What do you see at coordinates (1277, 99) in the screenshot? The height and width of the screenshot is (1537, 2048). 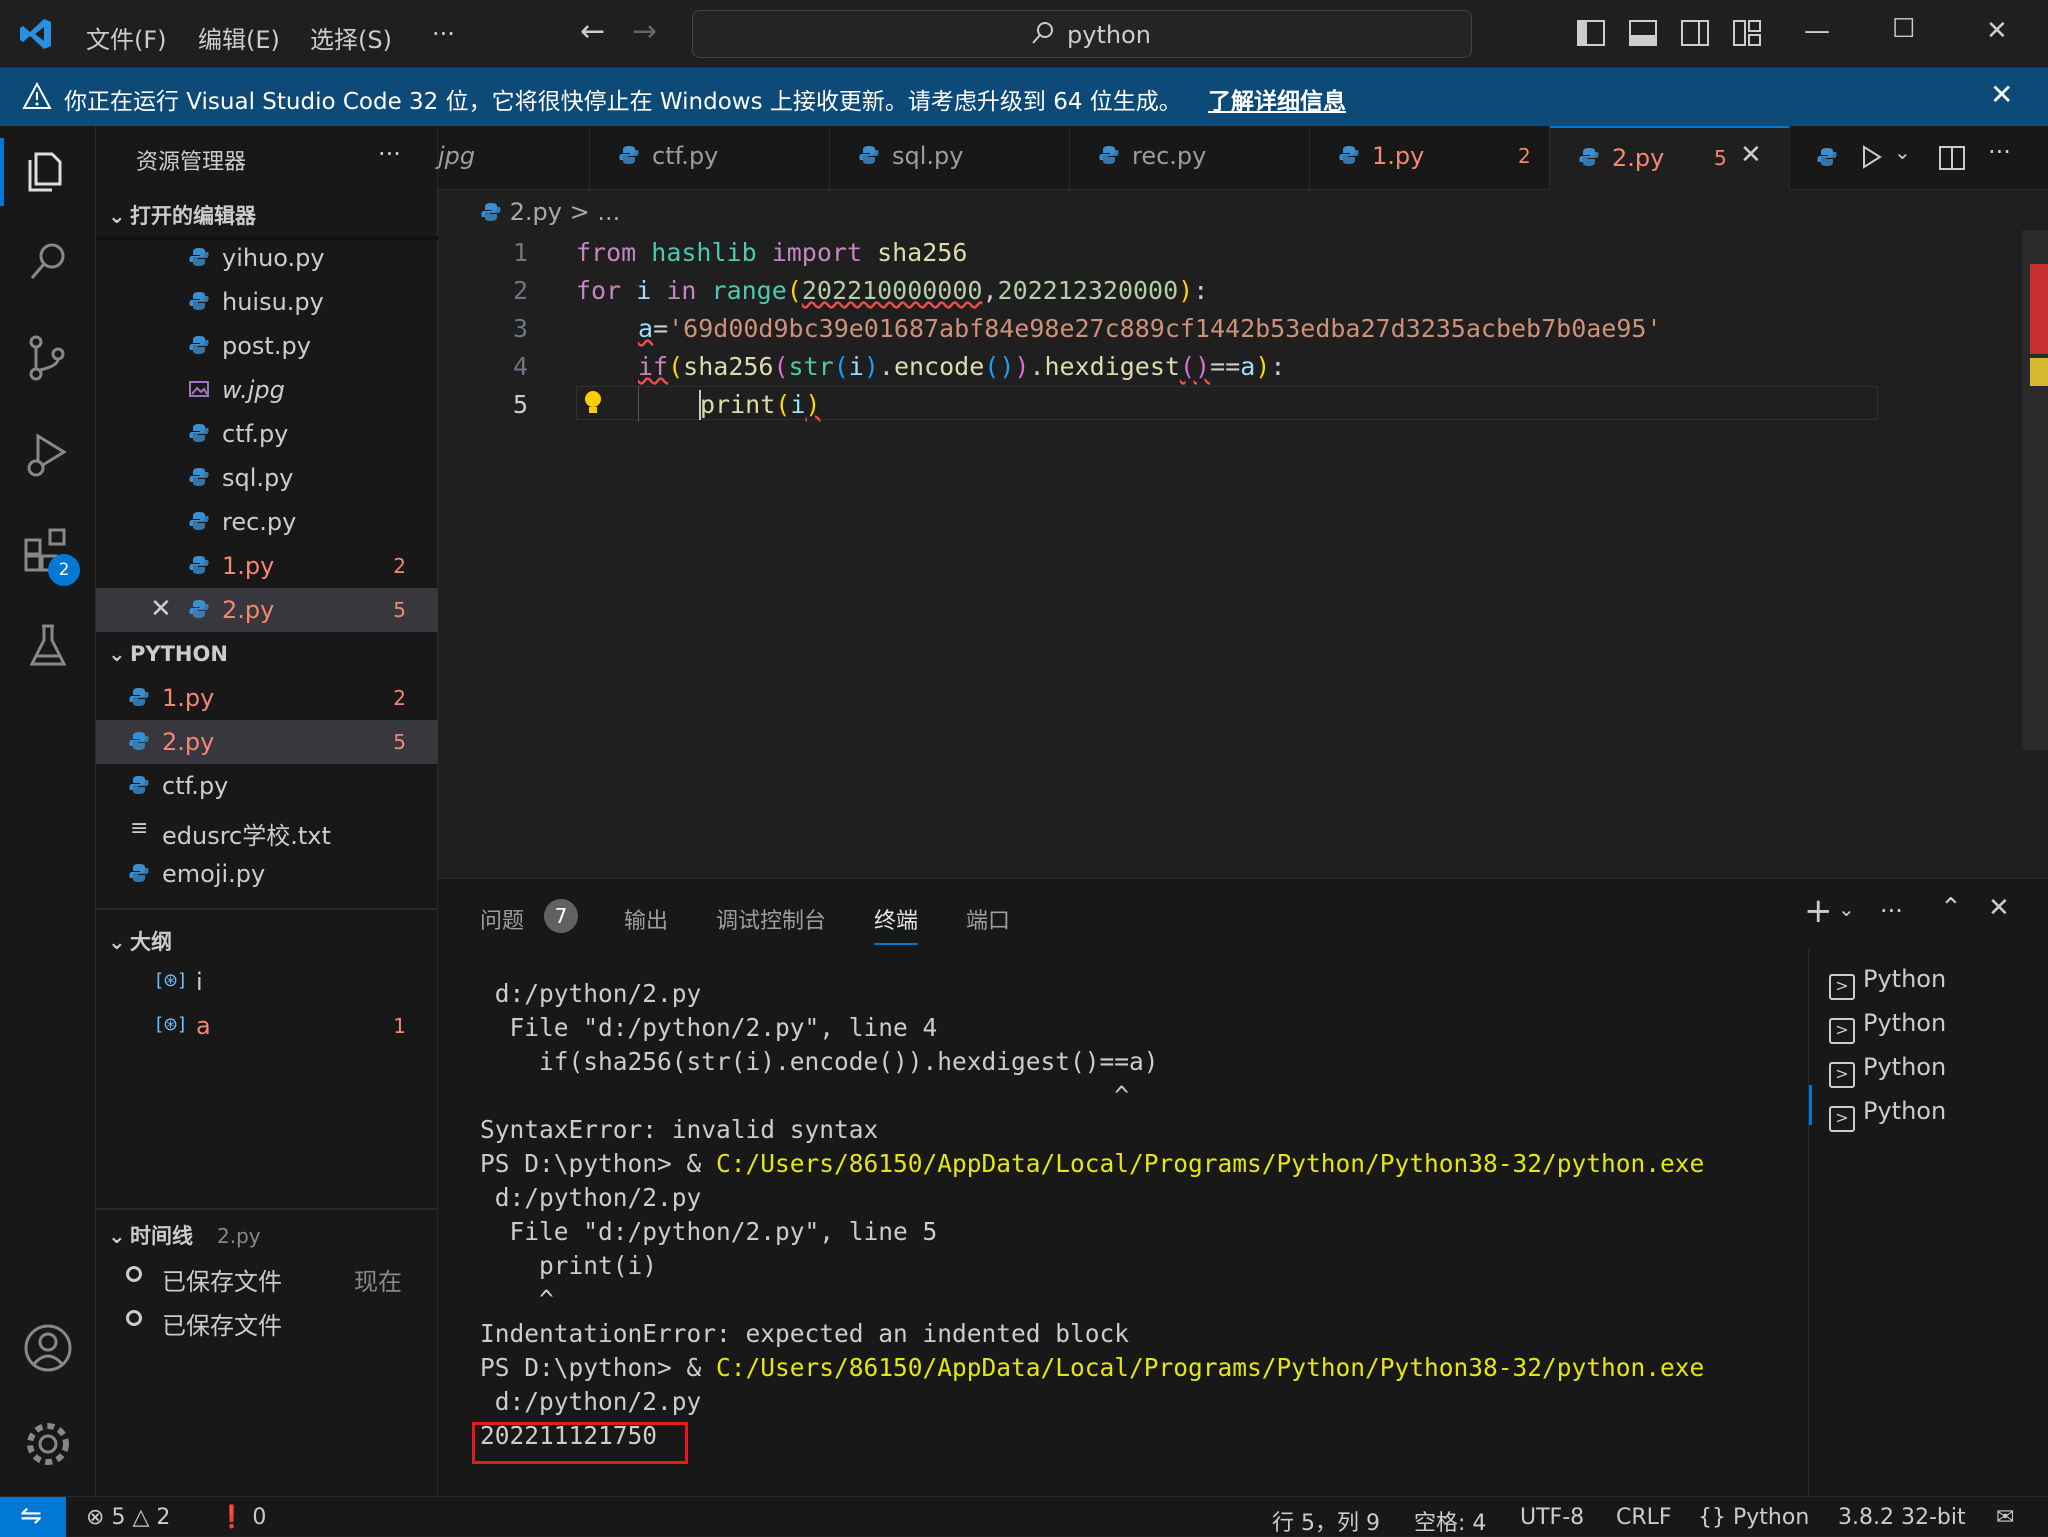 I see `banner-learn-more-link: 了解详细信息` at bounding box center [1277, 99].